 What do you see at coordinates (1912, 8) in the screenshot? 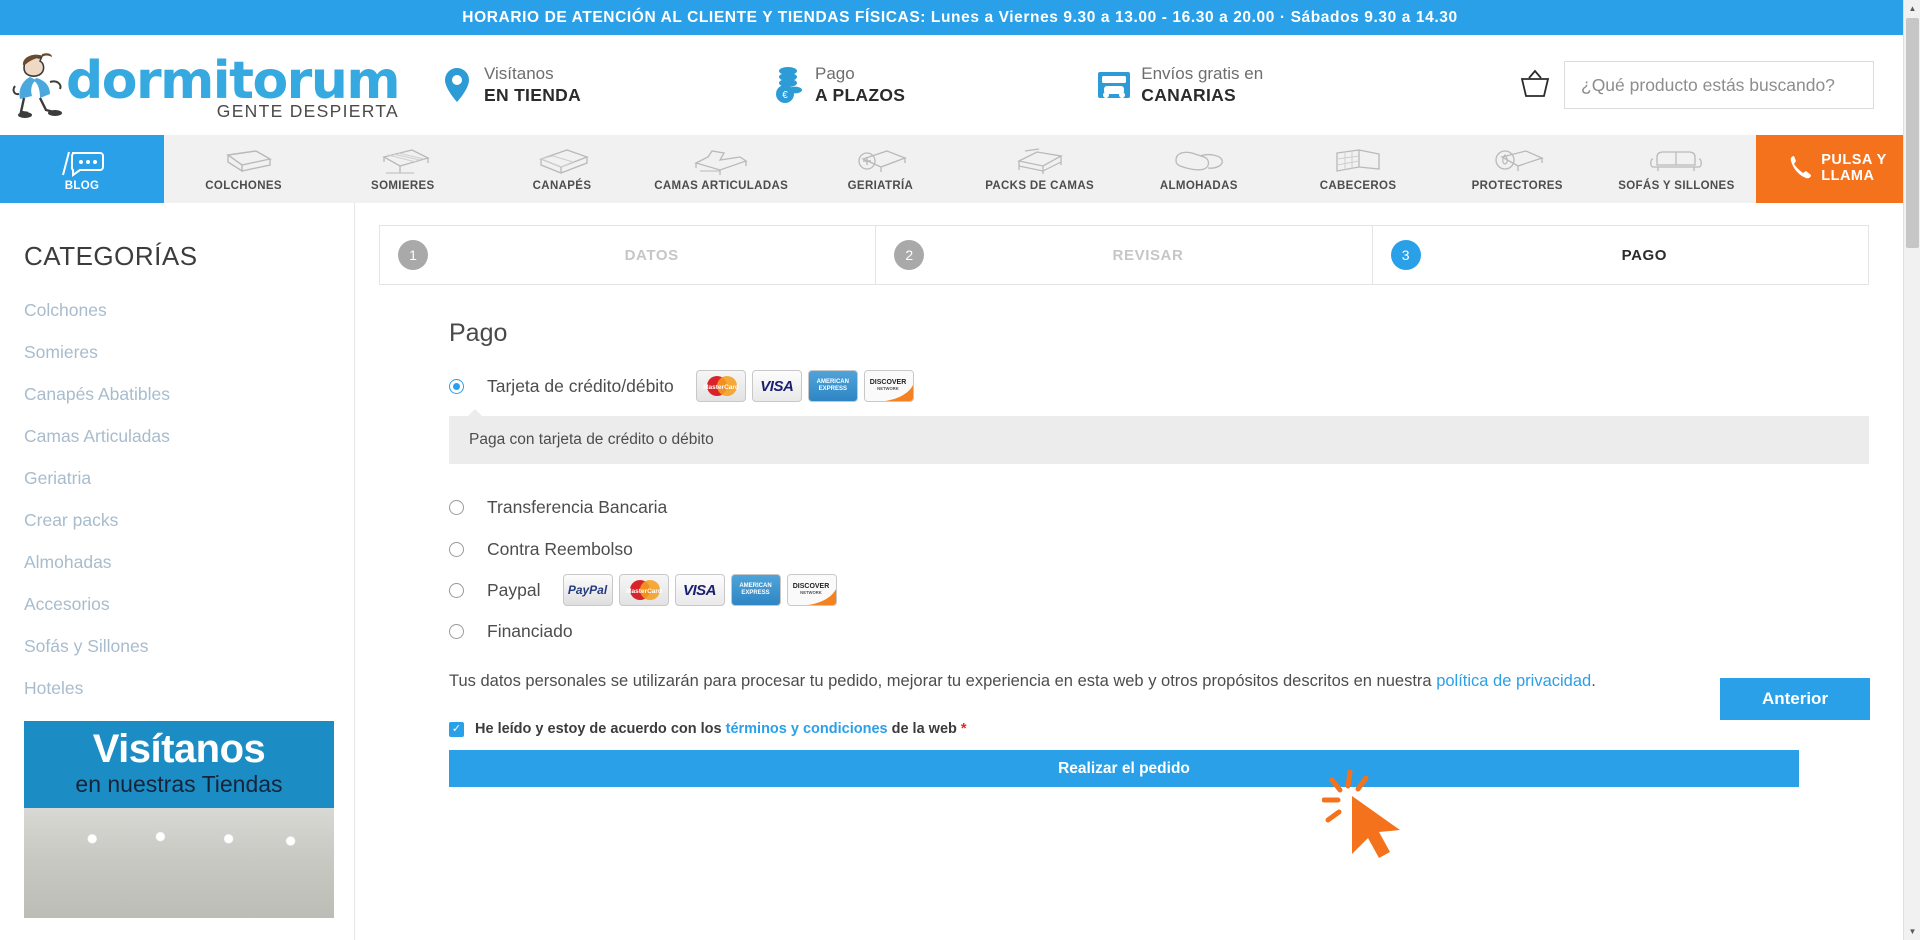
I see `scroll-up-arrow: ▲` at bounding box center [1912, 8].